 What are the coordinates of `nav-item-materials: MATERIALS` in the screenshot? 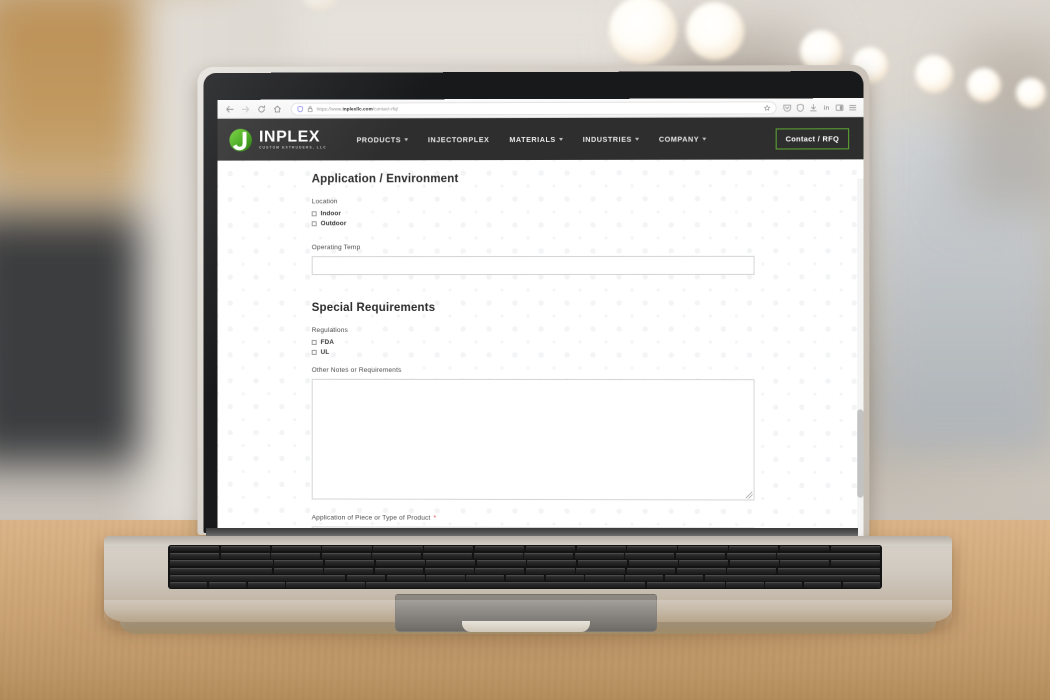 It's located at (536, 139).